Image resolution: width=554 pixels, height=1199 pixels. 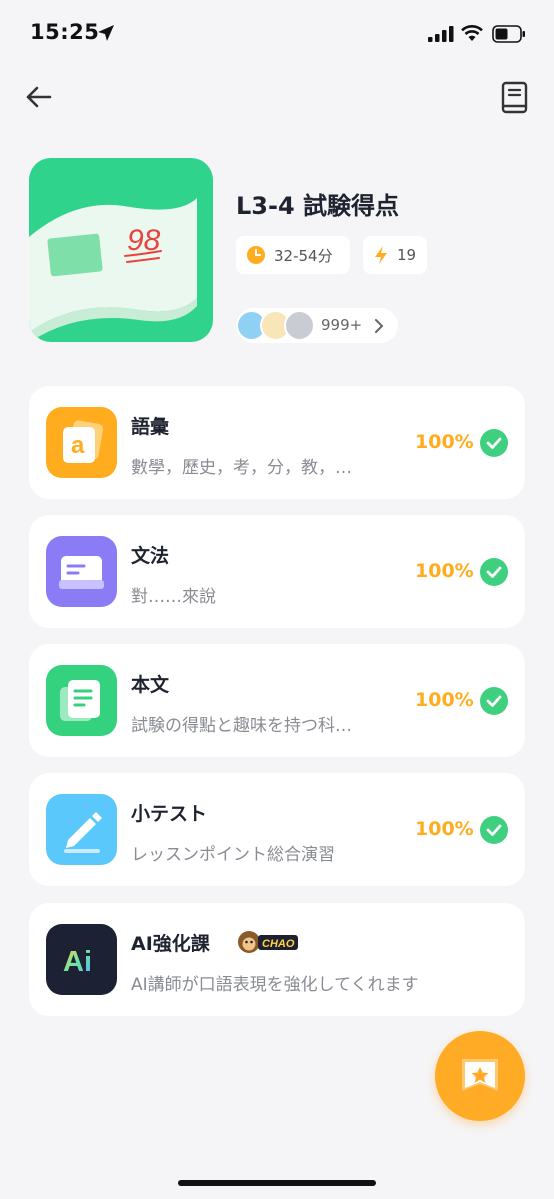 I want to click on status-bar: 15:25, so click(x=277, y=35).